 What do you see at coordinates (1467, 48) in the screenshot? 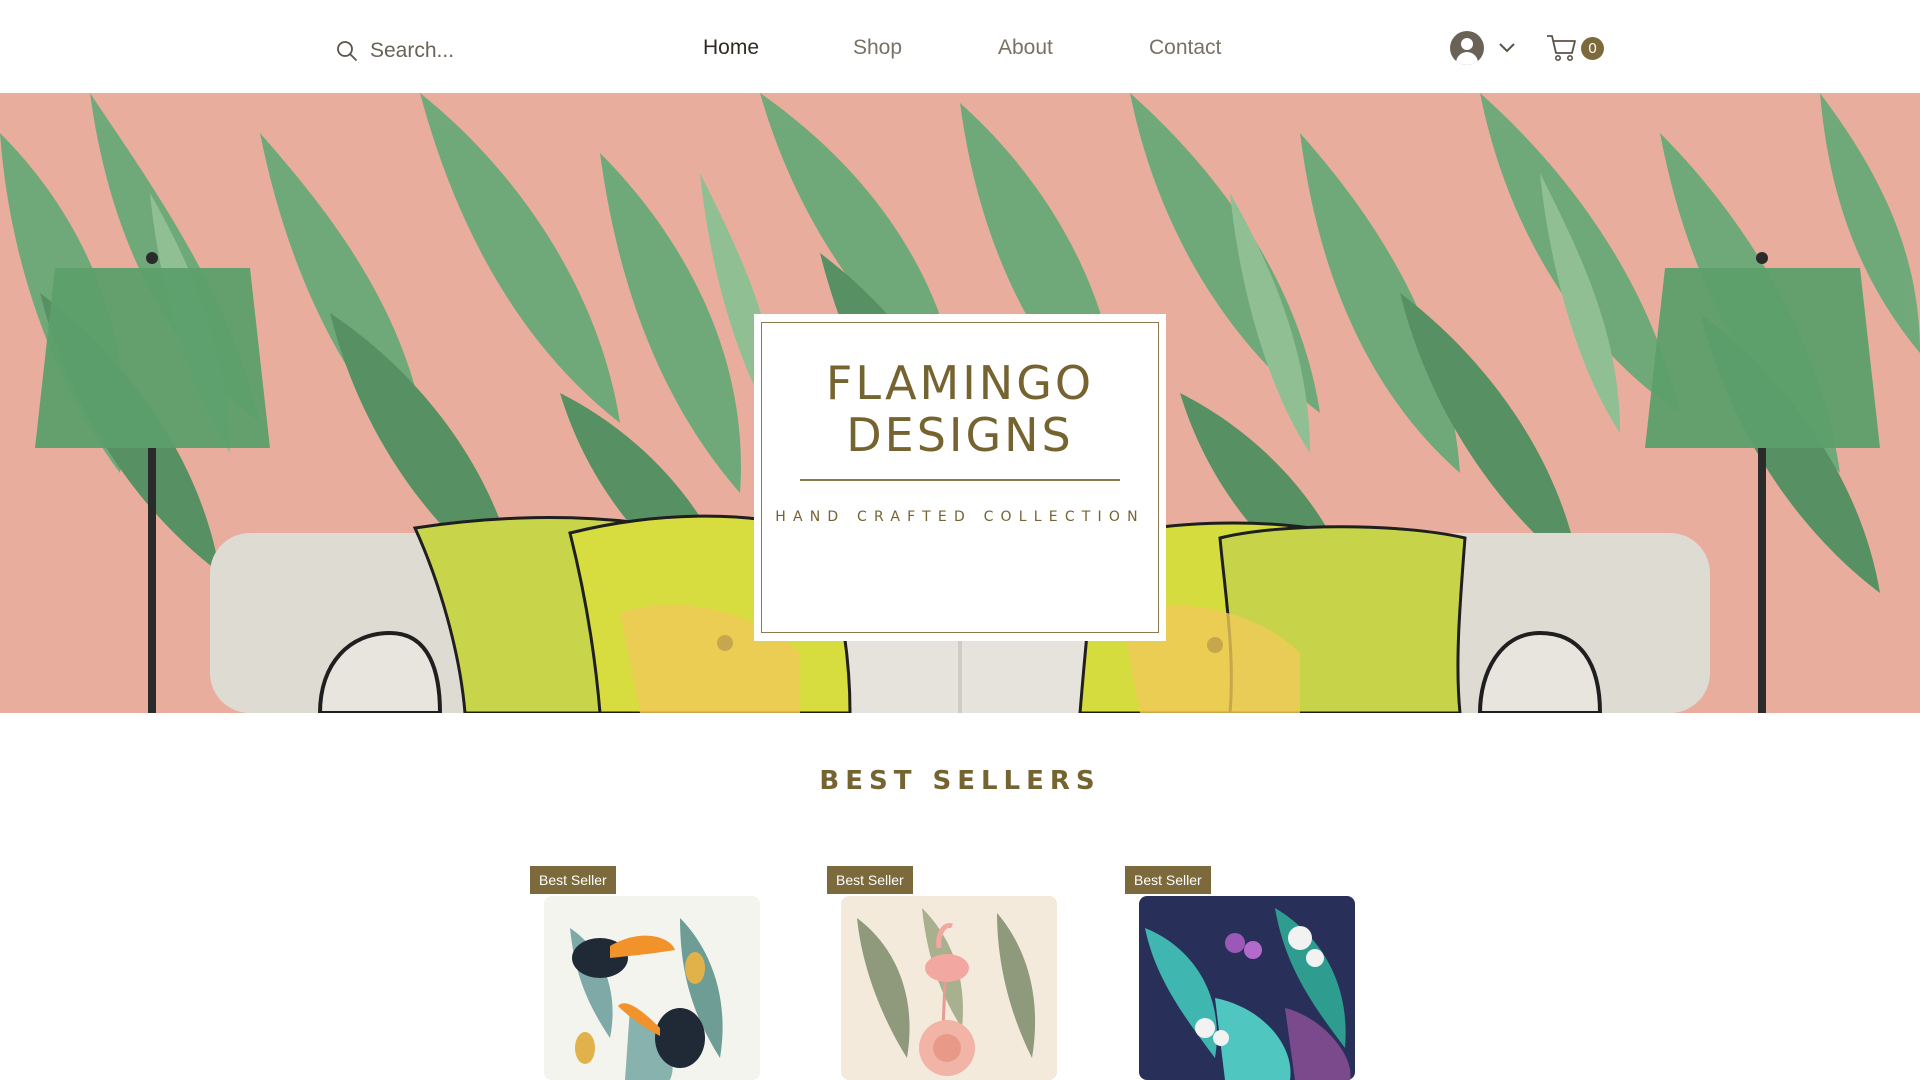
I see `user-avatar-icon` at bounding box center [1467, 48].